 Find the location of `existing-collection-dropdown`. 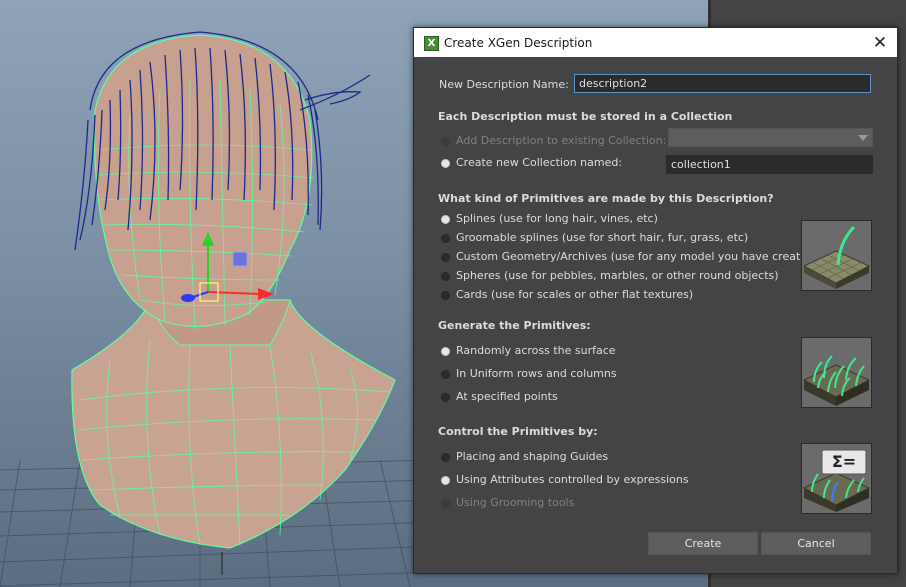

existing-collection-dropdown is located at coordinates (770, 137).